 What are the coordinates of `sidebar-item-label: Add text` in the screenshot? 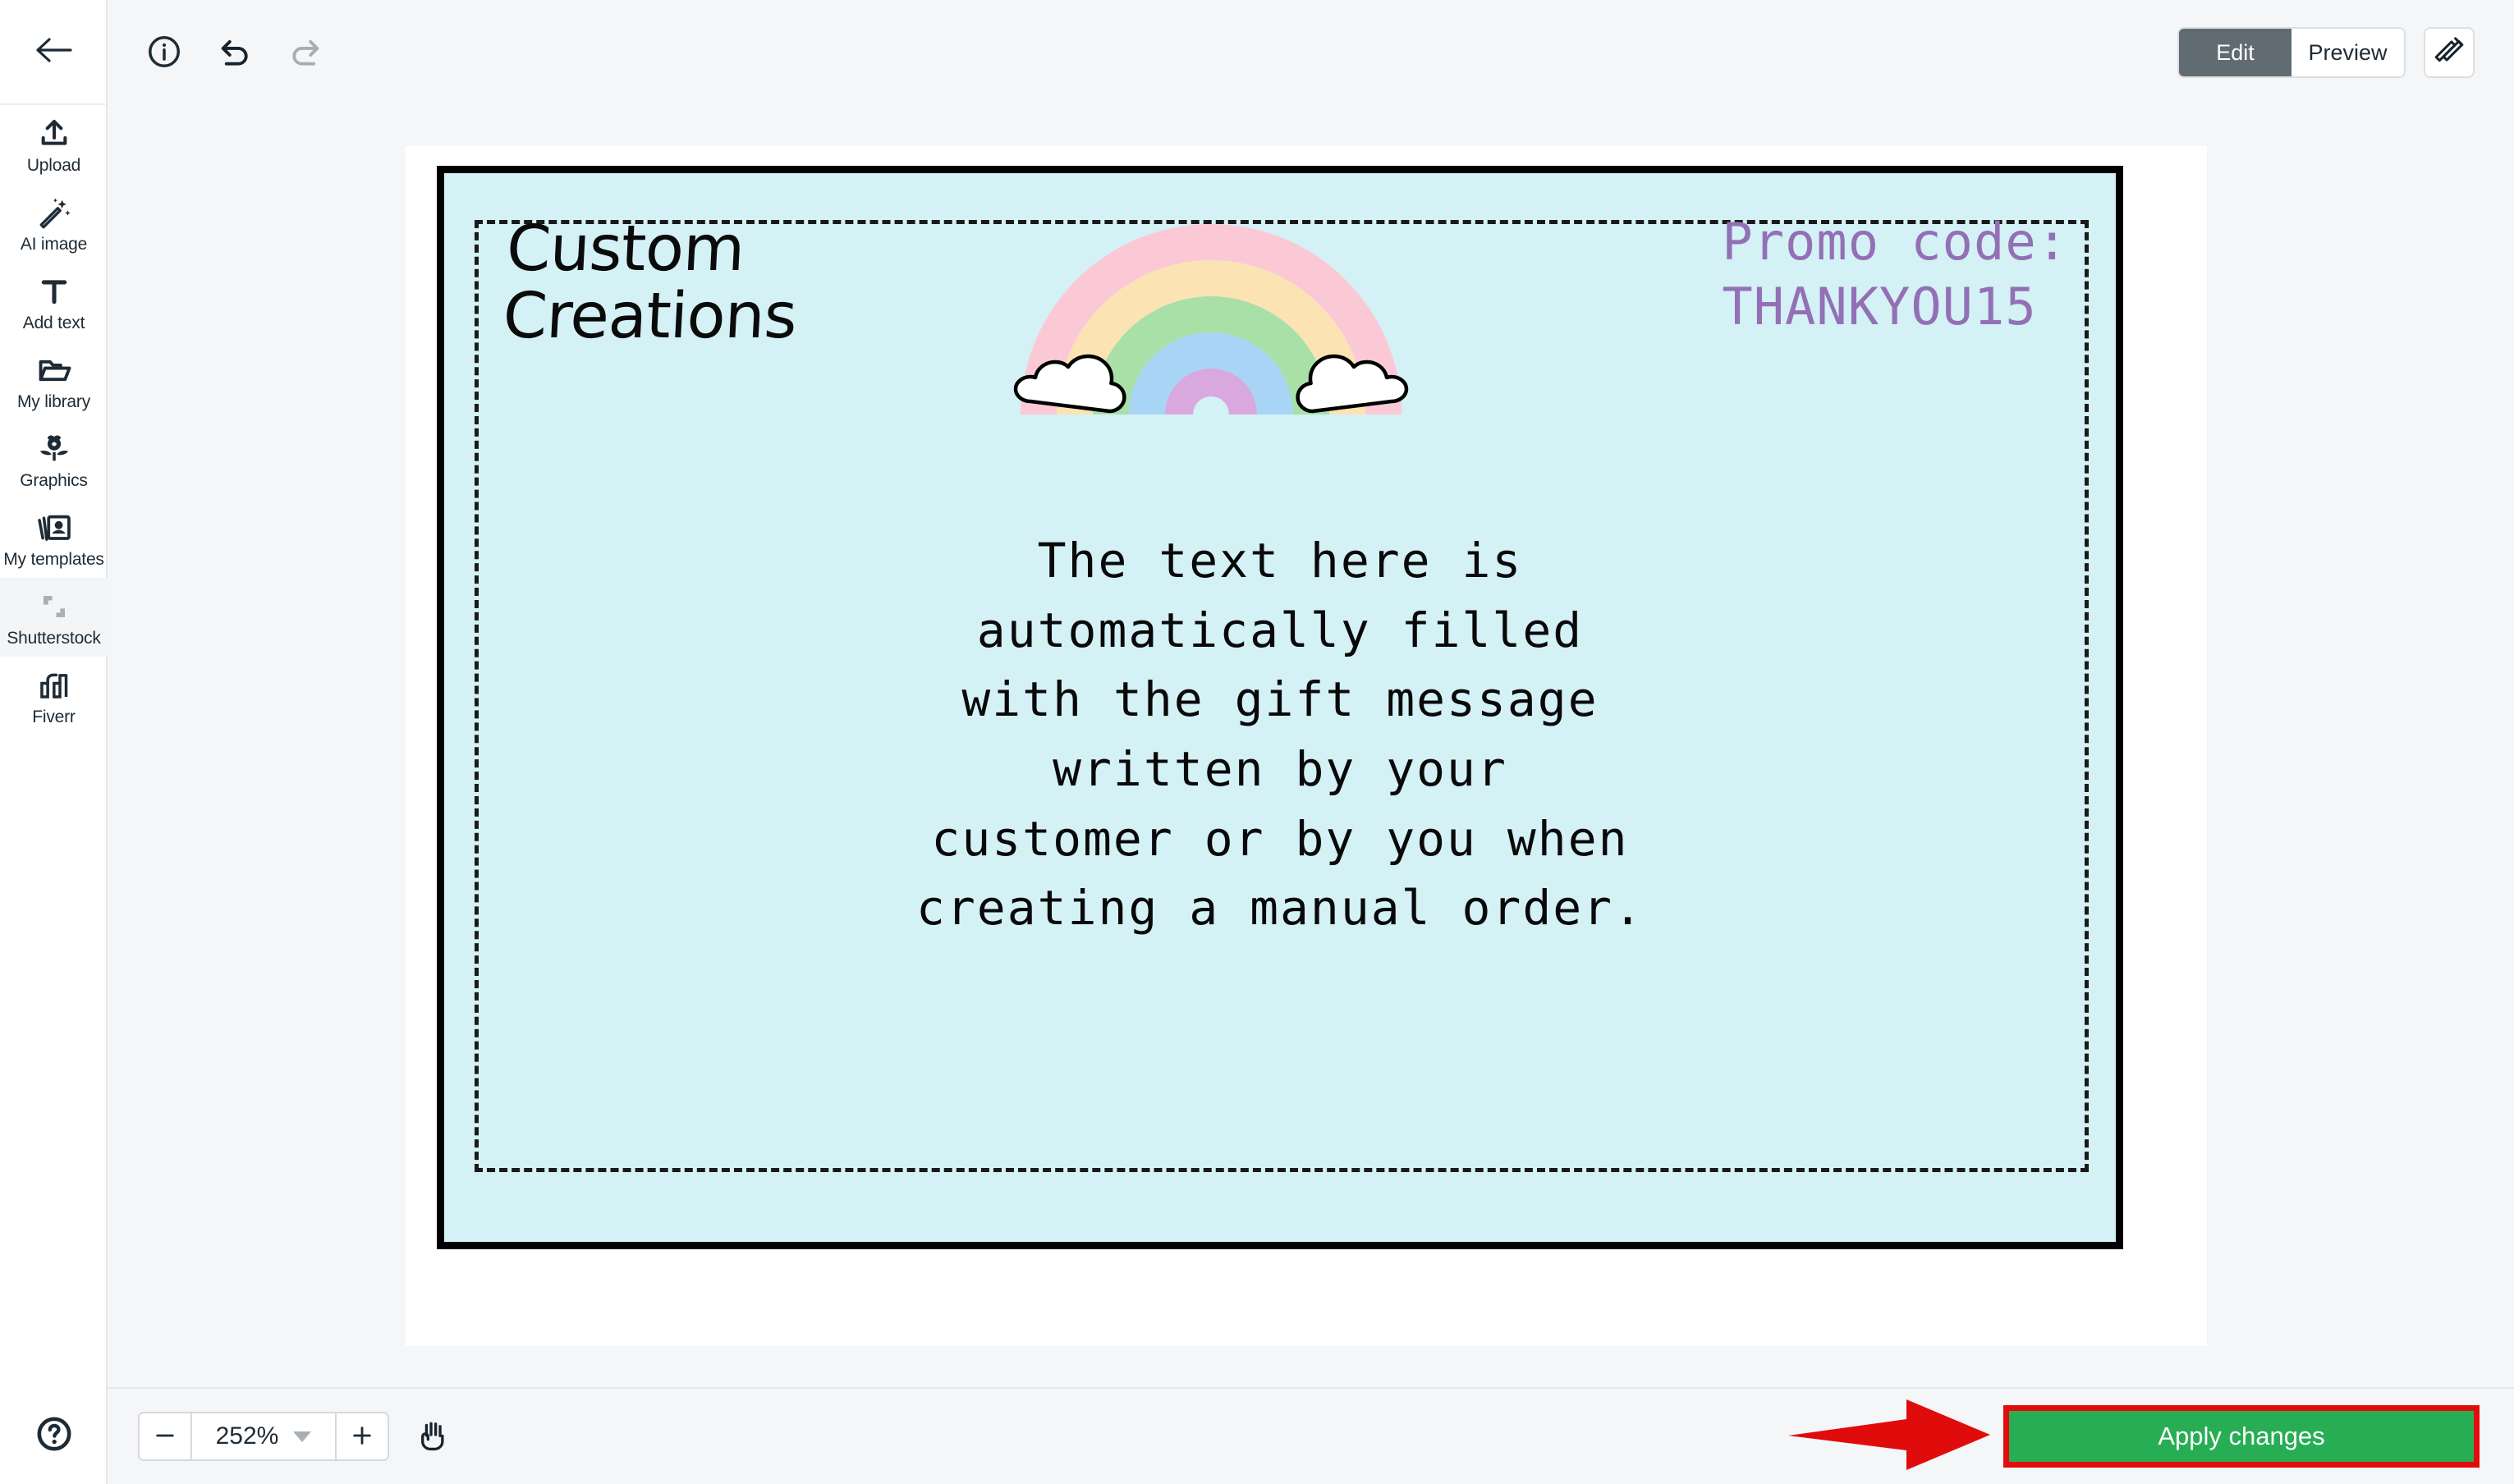 It's located at (54, 323).